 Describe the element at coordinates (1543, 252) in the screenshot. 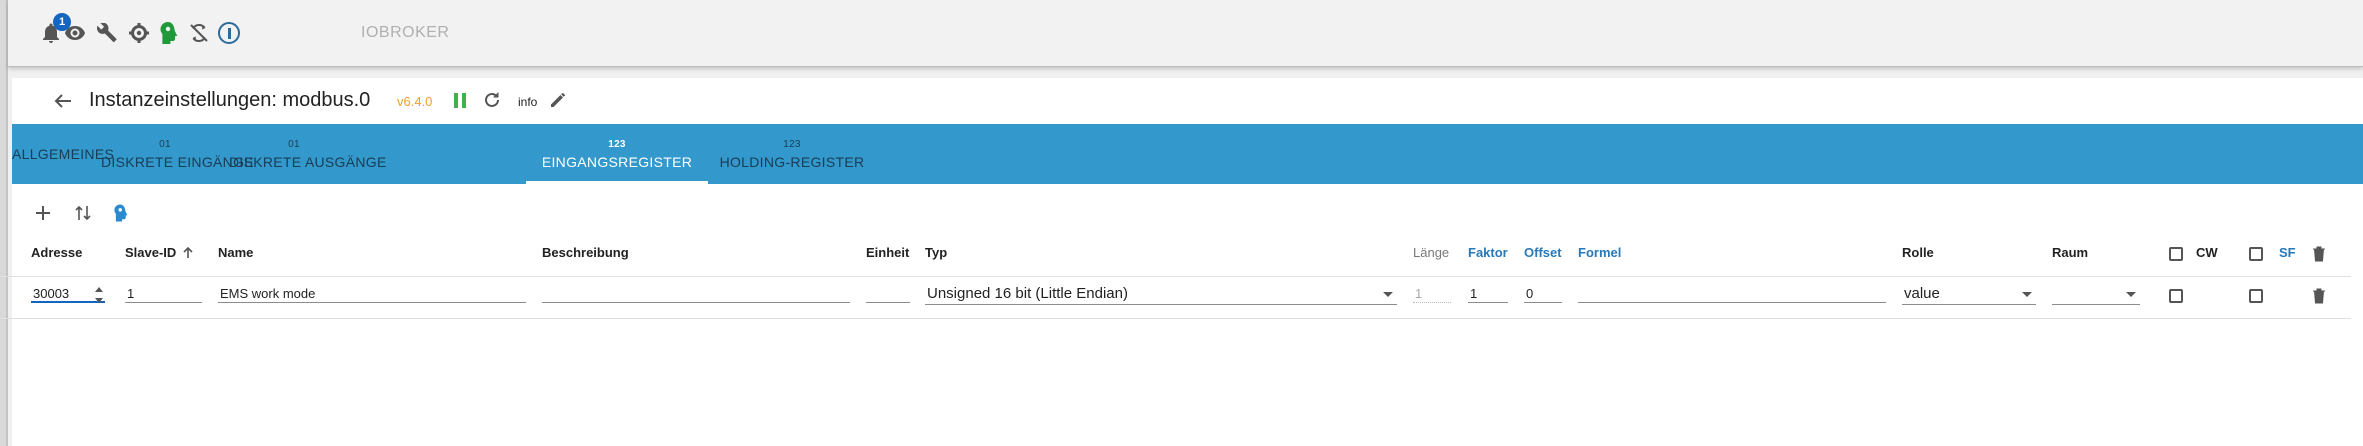

I see `header-offset: Offset` at that location.